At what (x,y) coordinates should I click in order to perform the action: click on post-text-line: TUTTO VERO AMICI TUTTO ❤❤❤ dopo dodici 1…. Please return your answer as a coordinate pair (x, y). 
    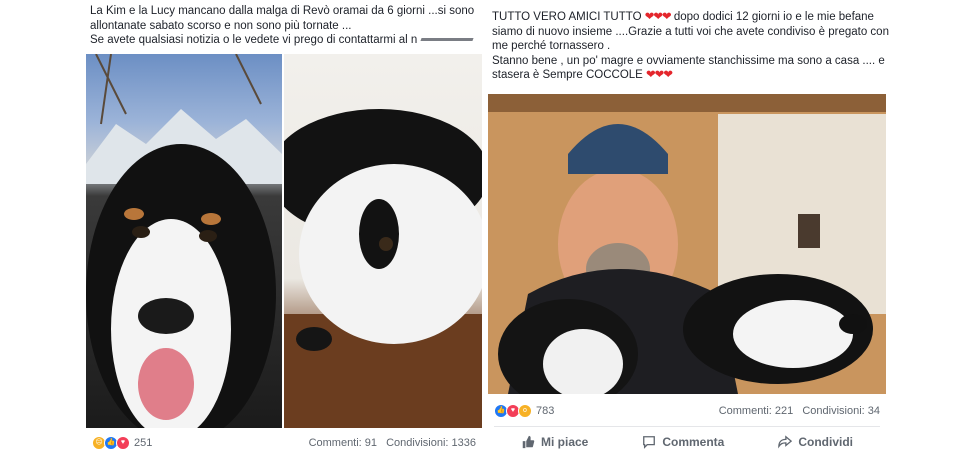
    Looking at the image, I should click on (689, 17).